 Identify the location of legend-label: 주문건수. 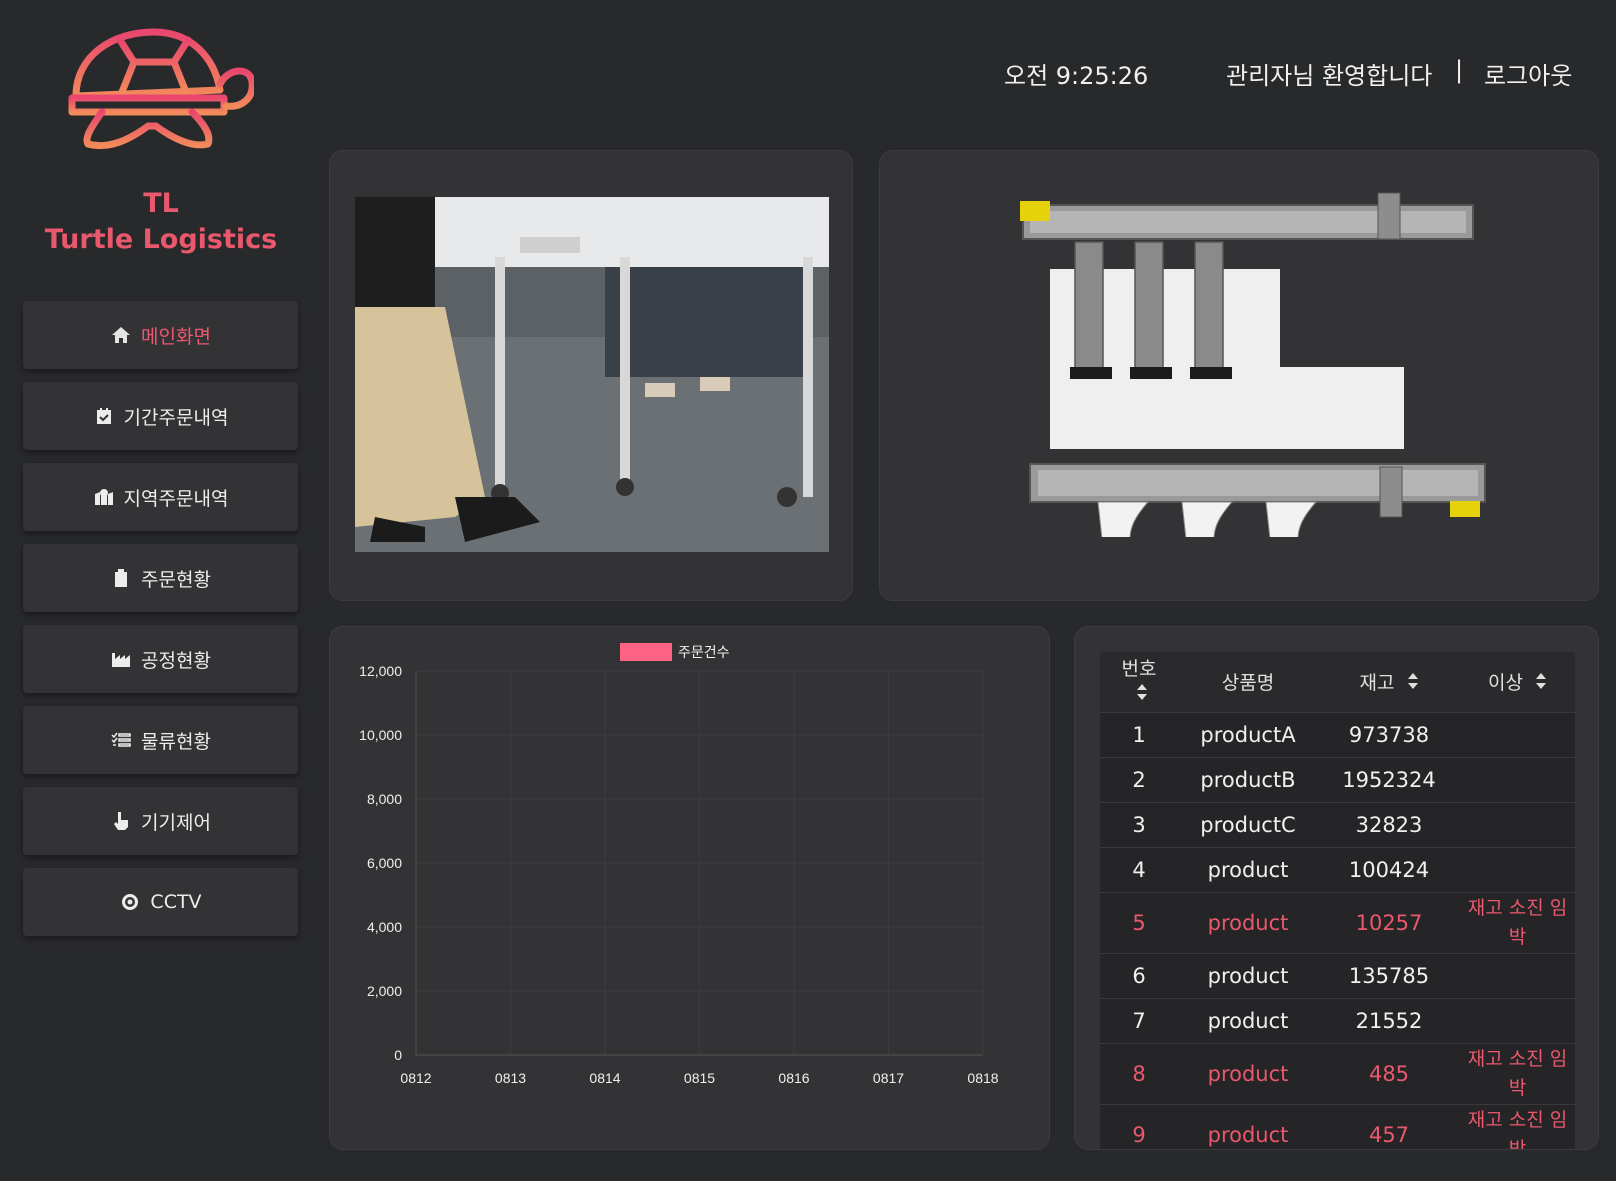
(704, 653).